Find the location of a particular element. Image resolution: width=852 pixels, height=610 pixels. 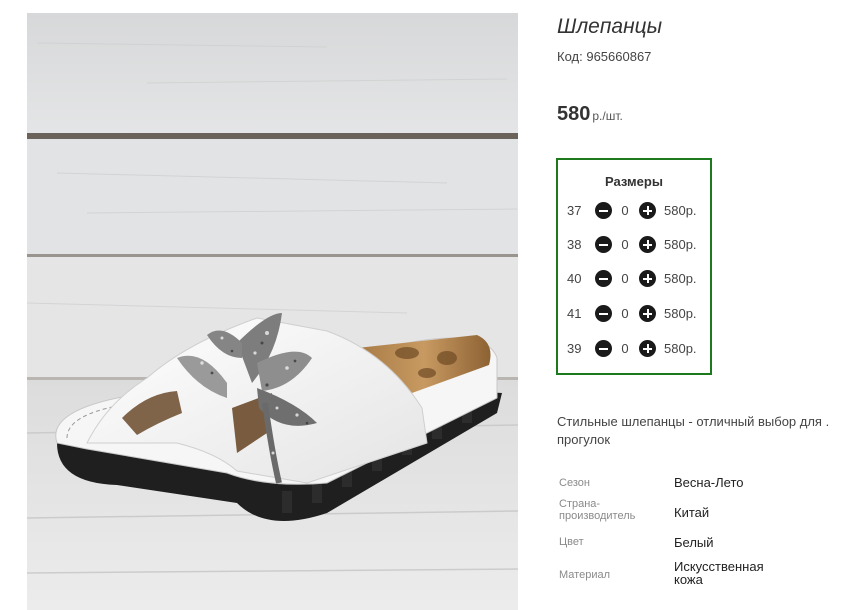

attribute-value-line: кожа is located at coordinates (688, 579).